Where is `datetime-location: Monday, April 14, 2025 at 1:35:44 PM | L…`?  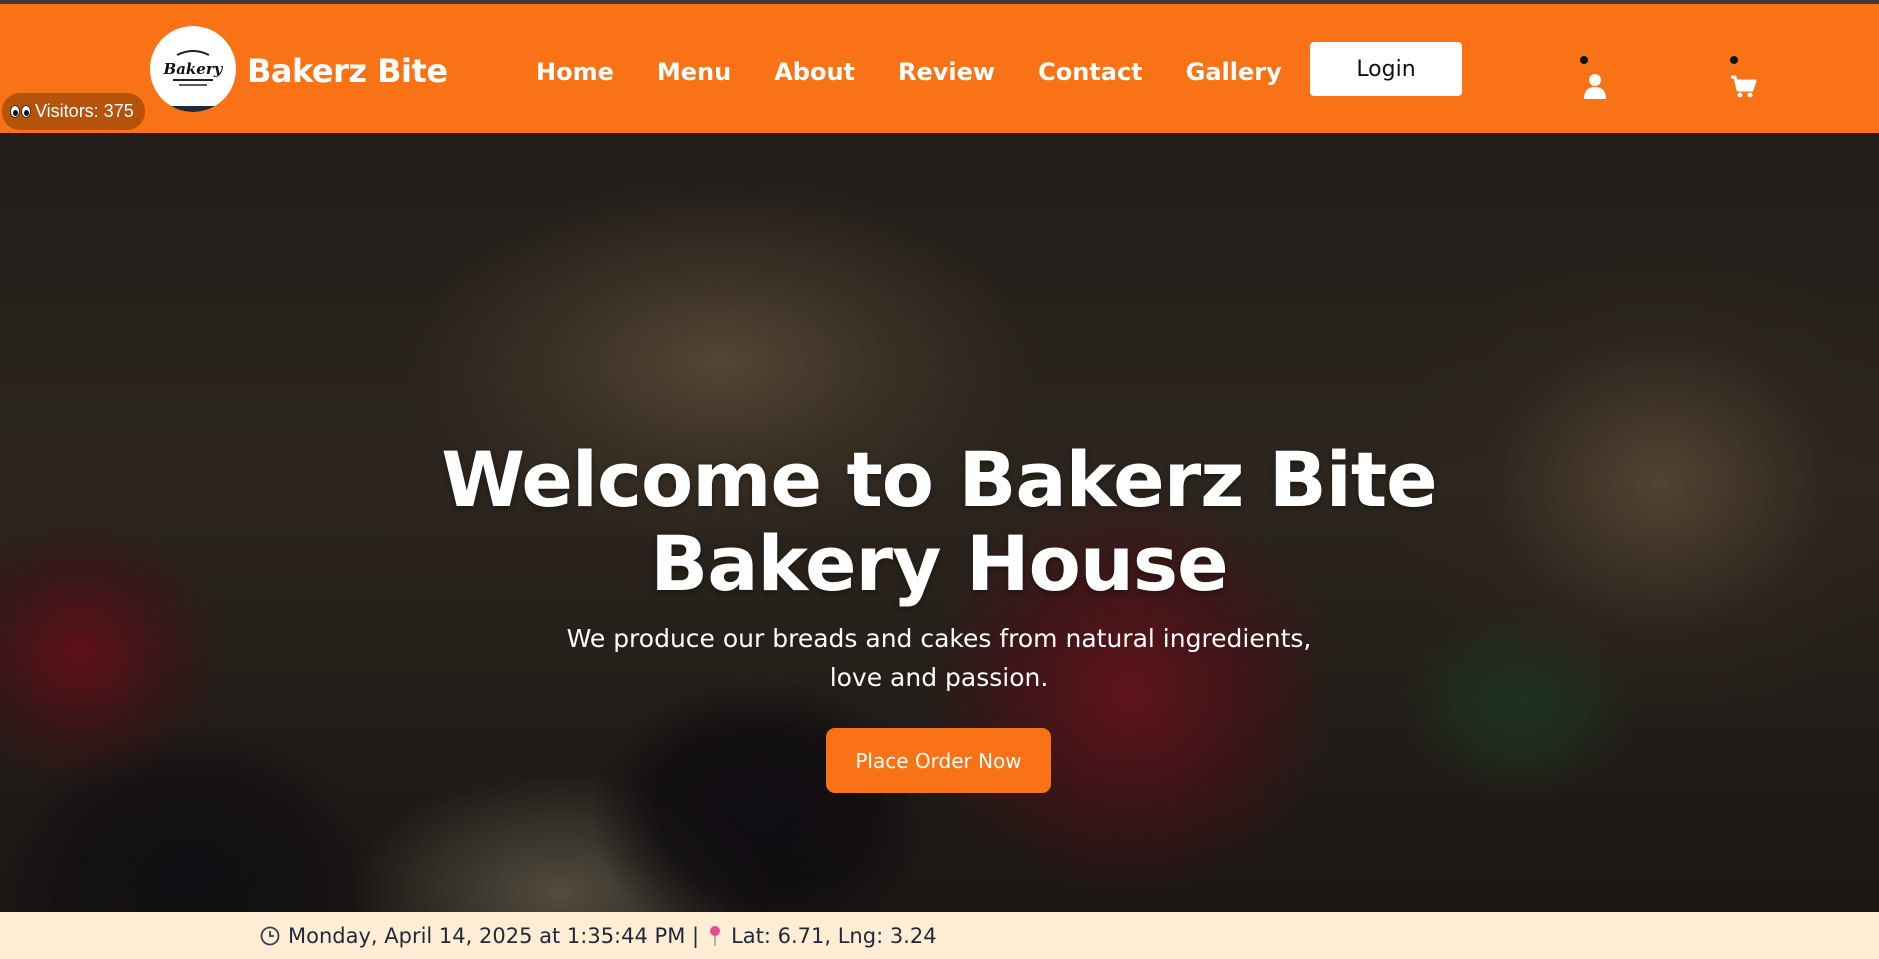
datetime-location: Monday, April 14, 2025 at 1:35:44 PM | L… is located at coordinates (598, 936).